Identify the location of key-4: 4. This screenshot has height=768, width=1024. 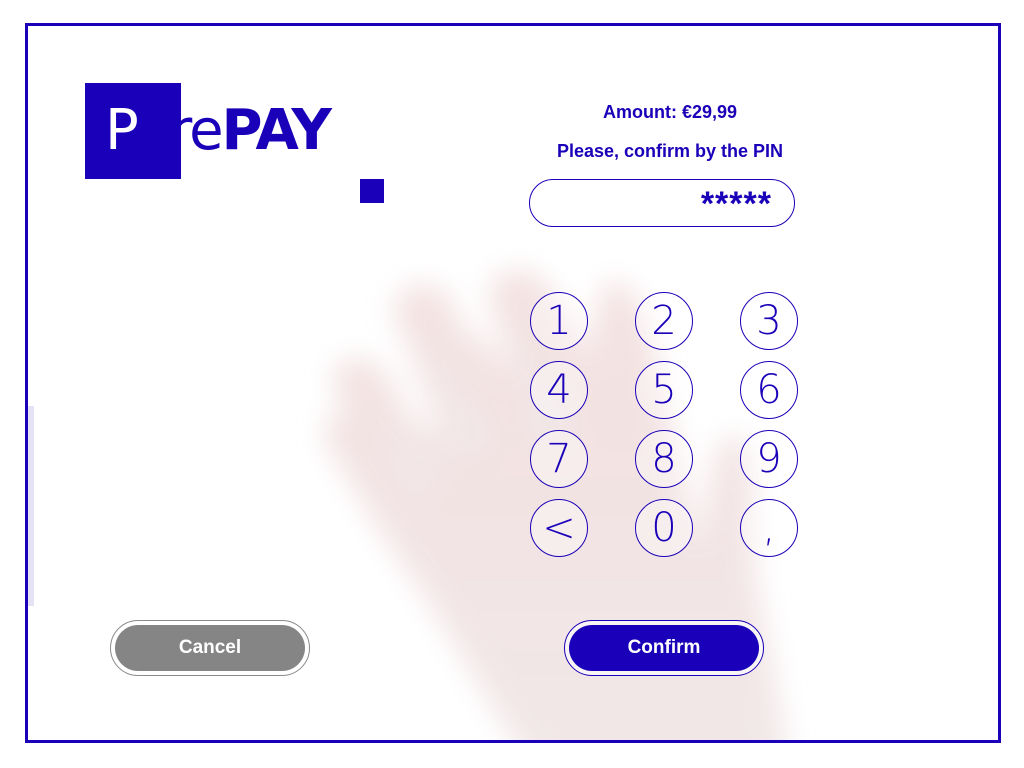
(559, 390).